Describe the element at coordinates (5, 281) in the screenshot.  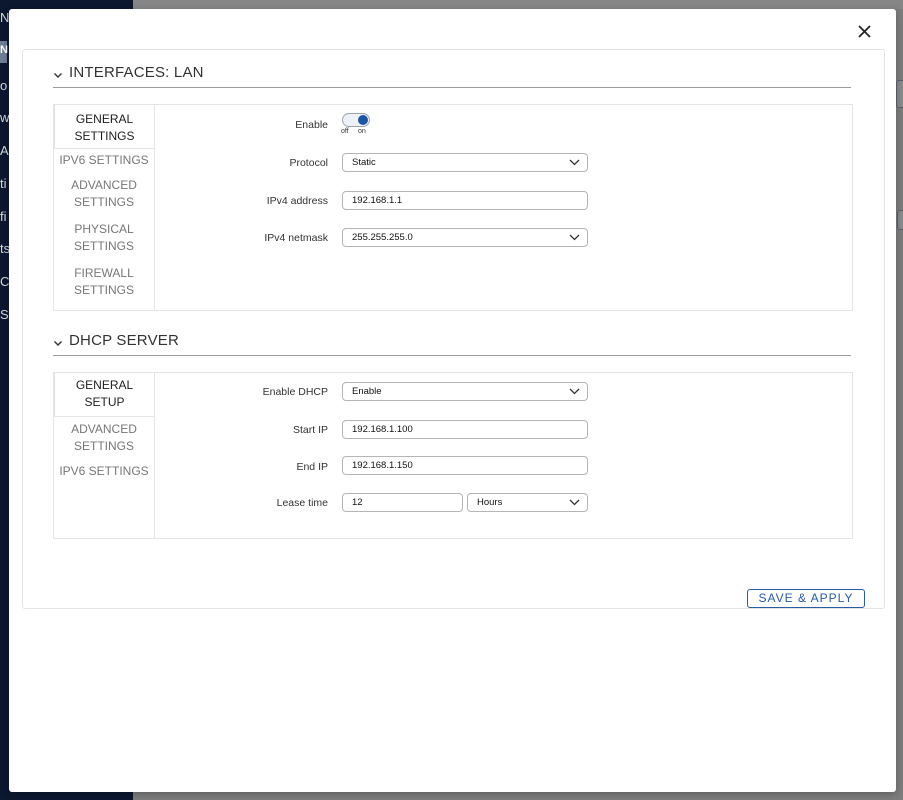
I see `sidebar-fragment: C` at that location.